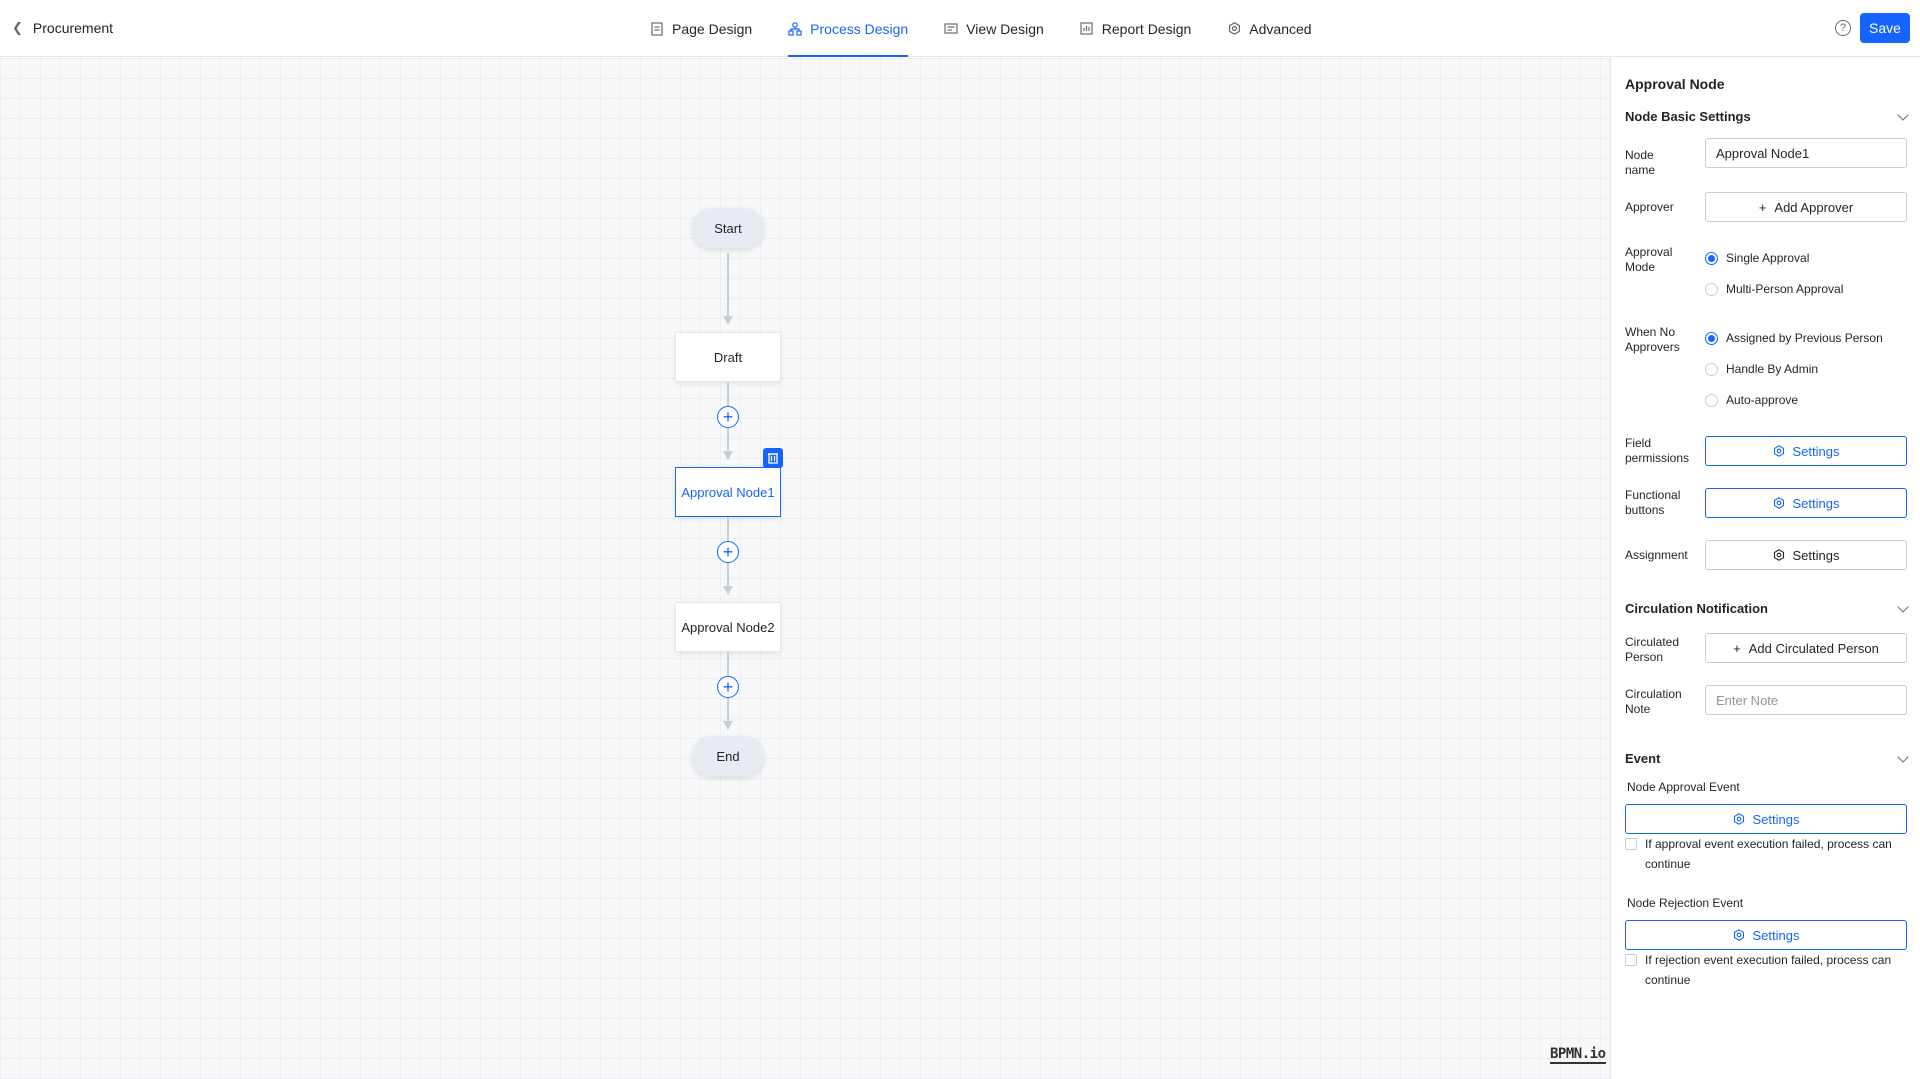 The width and height of the screenshot is (1920, 1079). I want to click on tab-view-design: View Design, so click(994, 28).